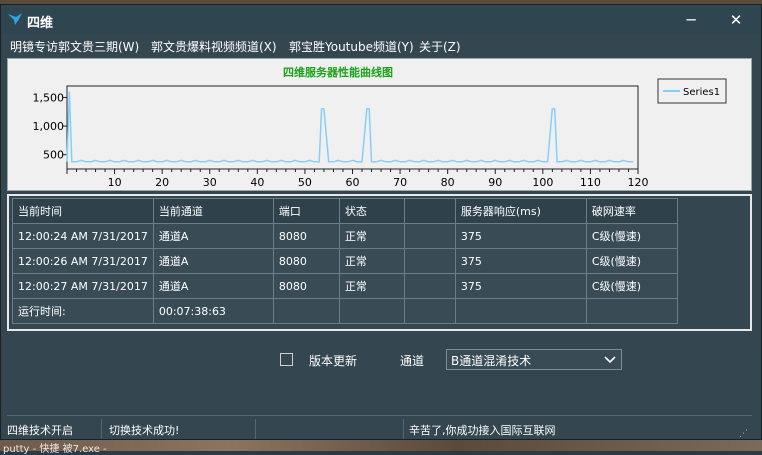 The width and height of the screenshot is (762, 455). What do you see at coordinates (15, 19) in the screenshot?
I see `bird-logo-icon` at bounding box center [15, 19].